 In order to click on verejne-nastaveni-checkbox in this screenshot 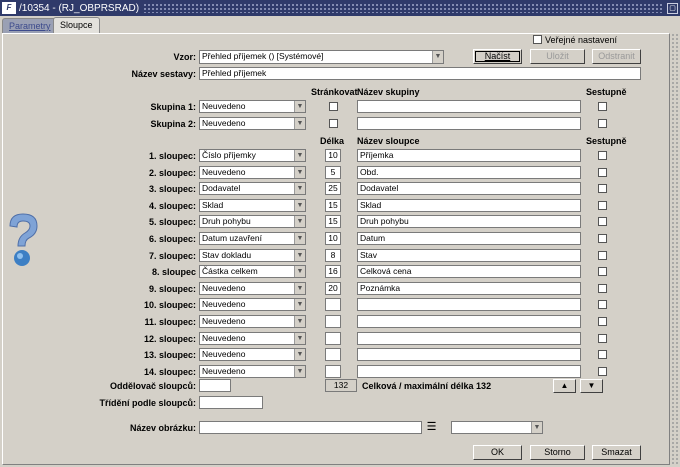, I will do `click(537, 39)`.